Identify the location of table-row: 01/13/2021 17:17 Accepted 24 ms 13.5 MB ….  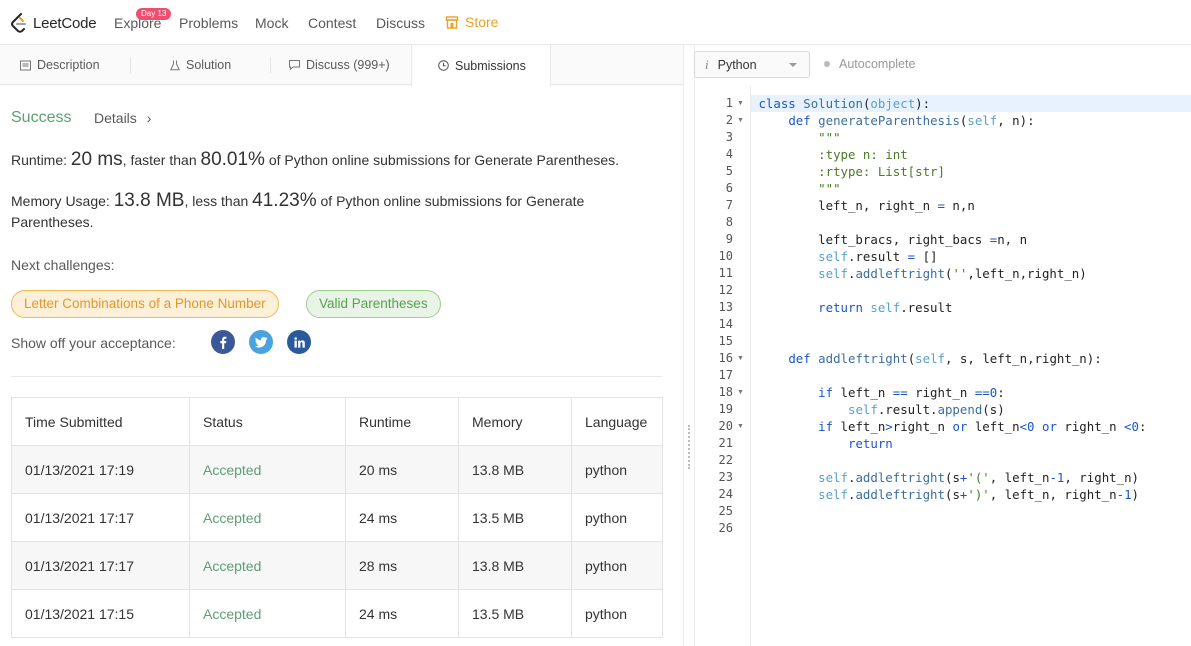
(337, 517).